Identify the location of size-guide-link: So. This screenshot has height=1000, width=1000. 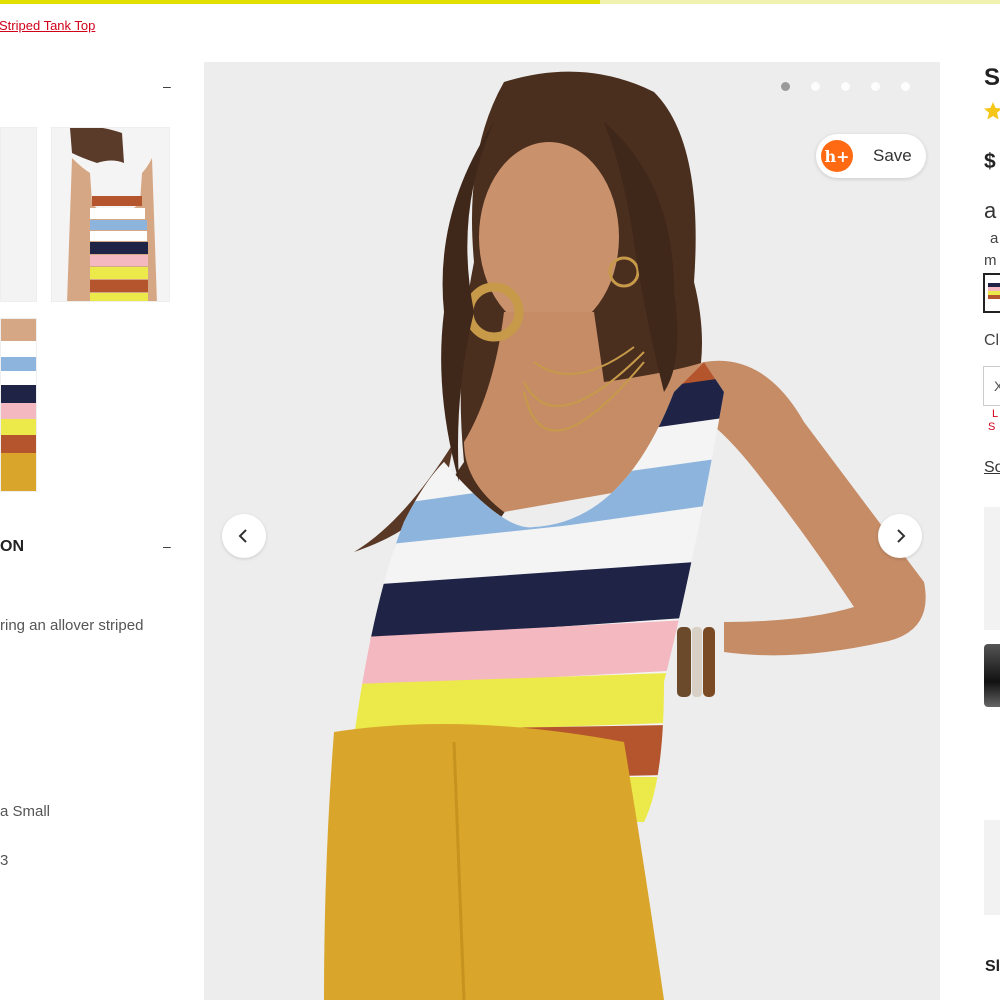
(992, 468).